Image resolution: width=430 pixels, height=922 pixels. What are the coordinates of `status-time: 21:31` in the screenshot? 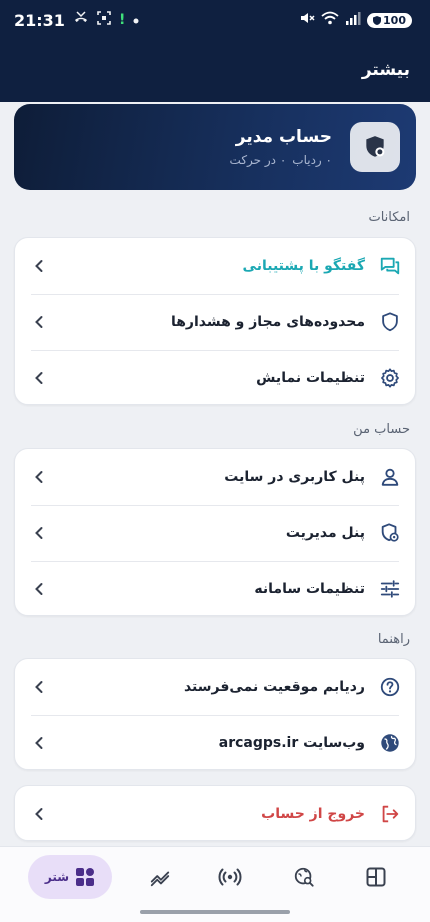 It's located at (39, 20).